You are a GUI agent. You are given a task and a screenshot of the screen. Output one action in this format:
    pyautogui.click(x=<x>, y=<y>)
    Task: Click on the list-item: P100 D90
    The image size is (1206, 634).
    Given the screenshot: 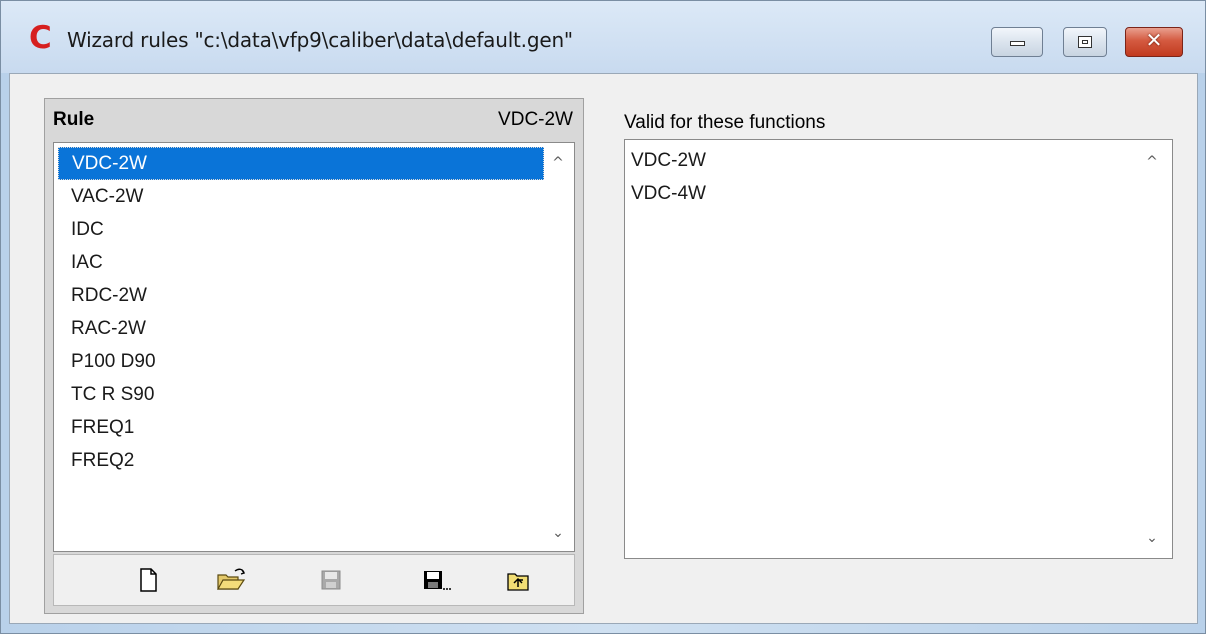 What is the action you would take?
    pyautogui.click(x=301, y=361)
    